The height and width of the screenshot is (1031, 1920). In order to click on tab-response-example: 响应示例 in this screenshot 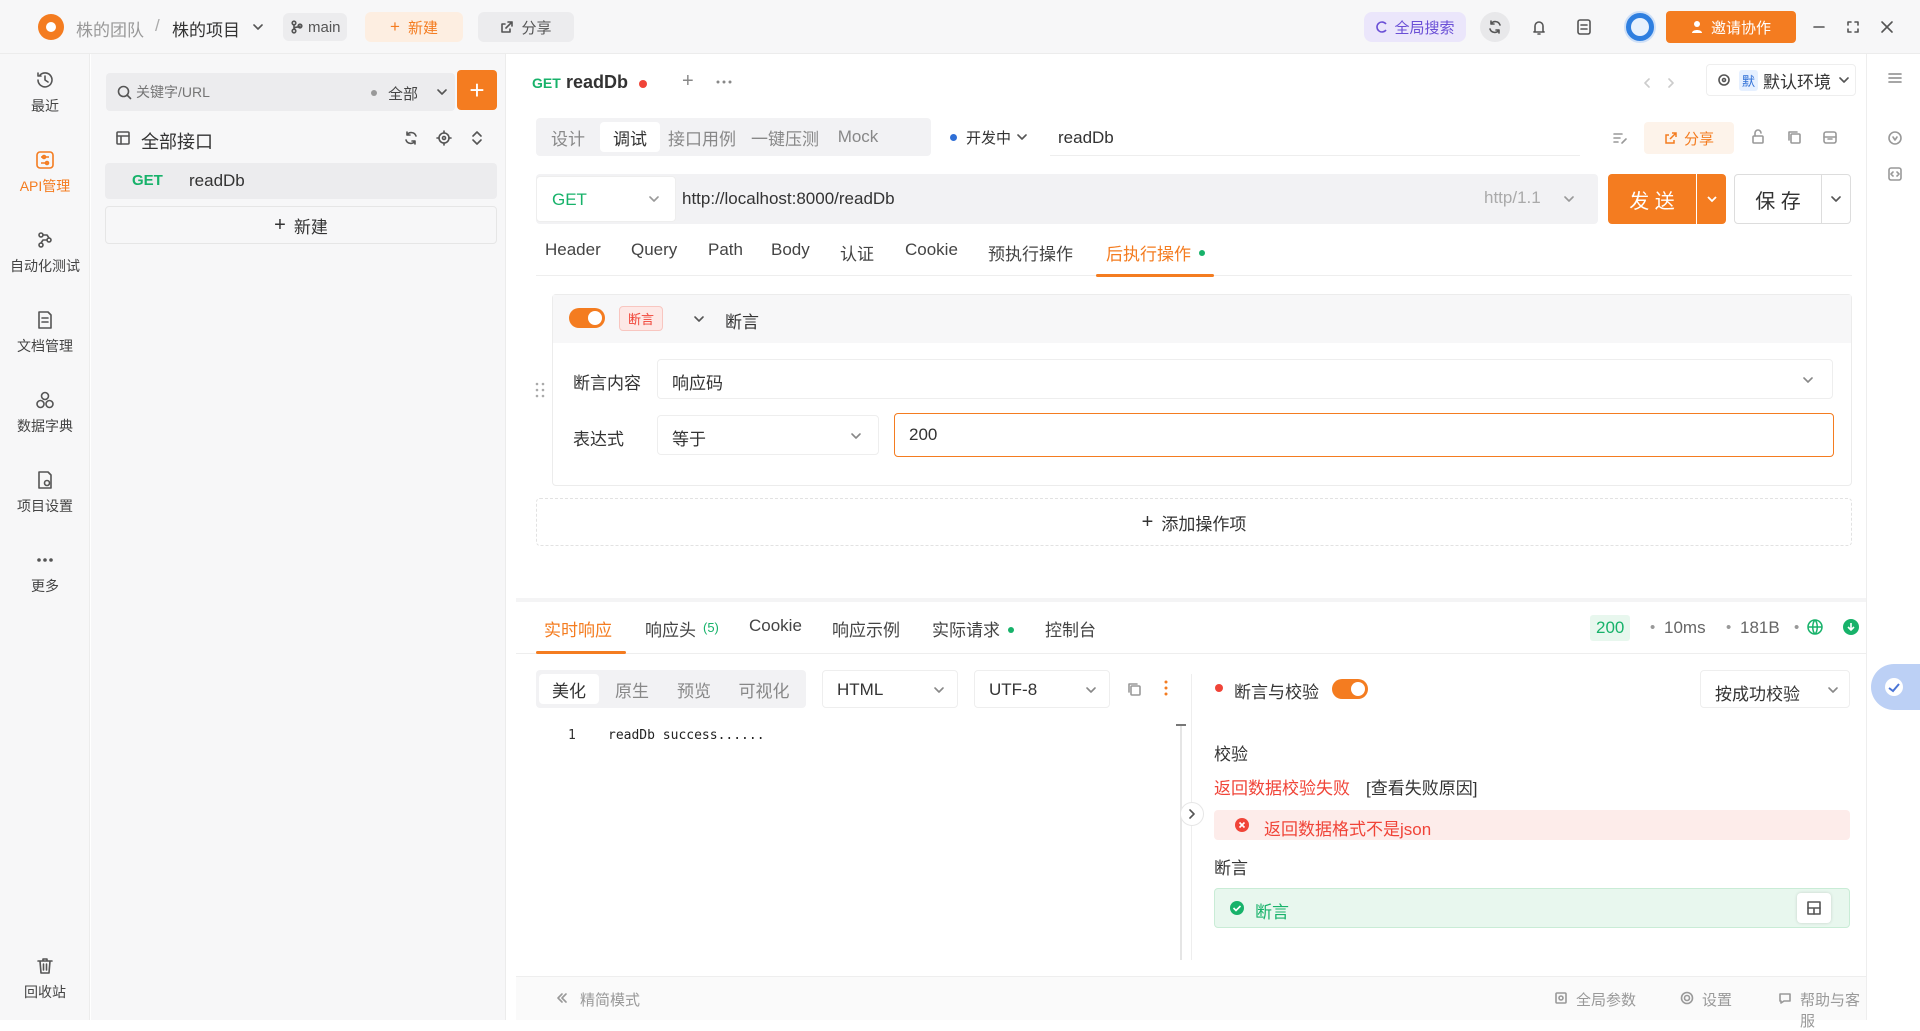, I will do `click(866, 628)`.